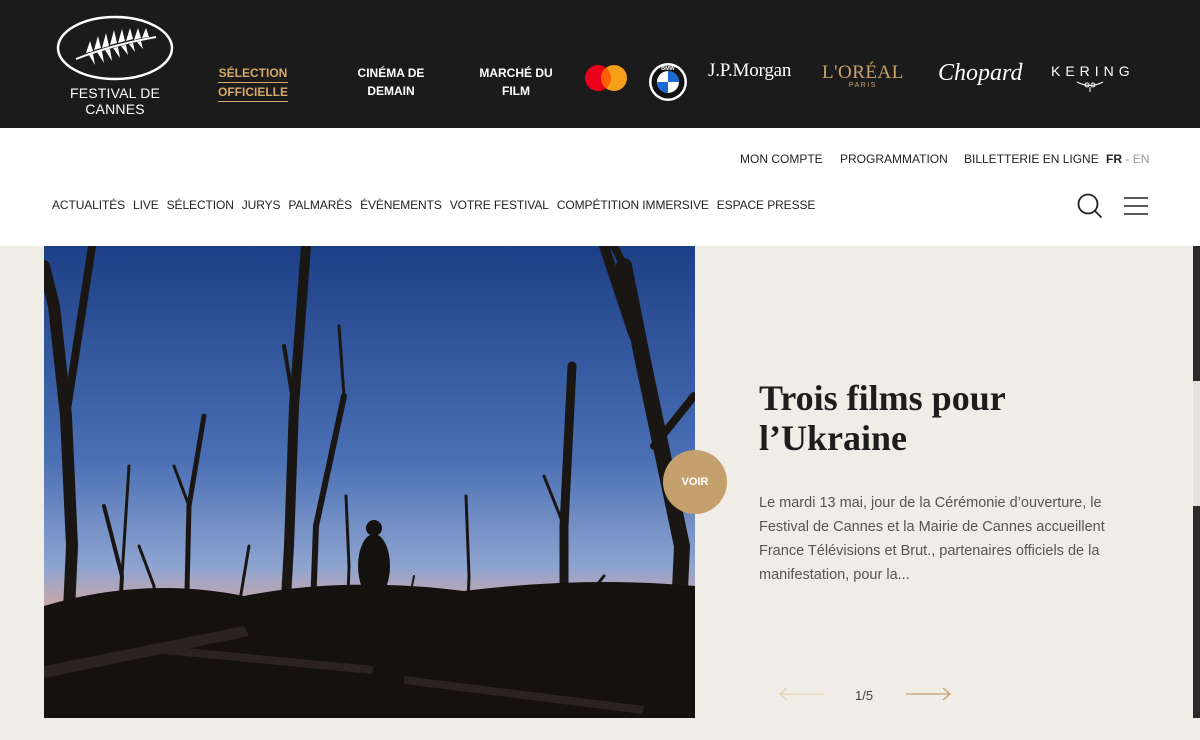  What do you see at coordinates (633, 205) in the screenshot?
I see `main-nav-competition-immersive: COMPÉTITION IMMERSIVE` at bounding box center [633, 205].